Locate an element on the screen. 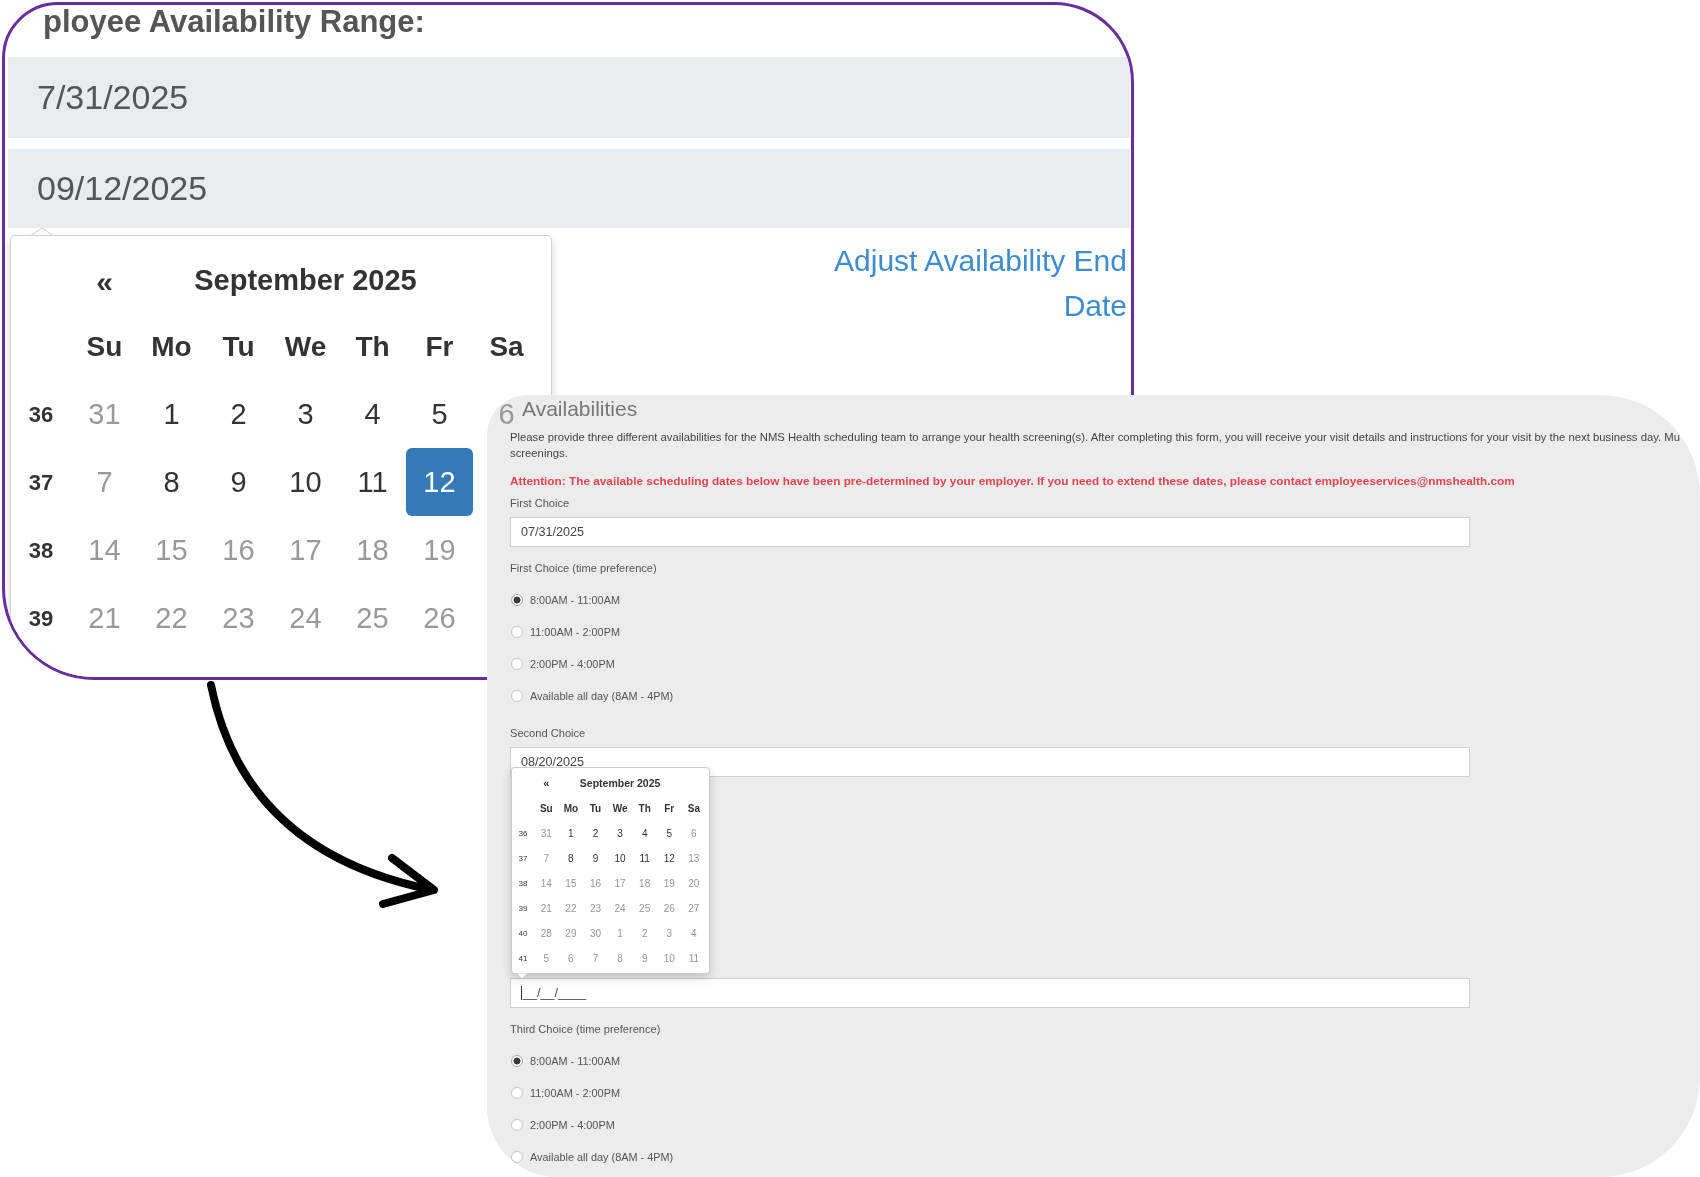  date-field: 7/31/2025 is located at coordinates (569, 97).